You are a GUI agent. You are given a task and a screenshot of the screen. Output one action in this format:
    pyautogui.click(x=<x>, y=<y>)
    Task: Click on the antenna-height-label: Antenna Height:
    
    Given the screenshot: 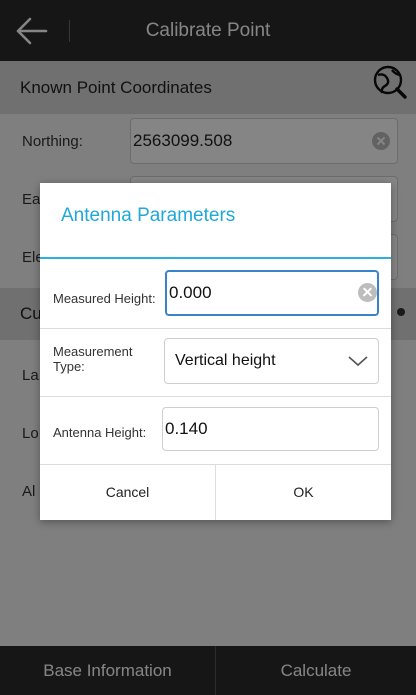 What is the action you would take?
    pyautogui.click(x=100, y=432)
    